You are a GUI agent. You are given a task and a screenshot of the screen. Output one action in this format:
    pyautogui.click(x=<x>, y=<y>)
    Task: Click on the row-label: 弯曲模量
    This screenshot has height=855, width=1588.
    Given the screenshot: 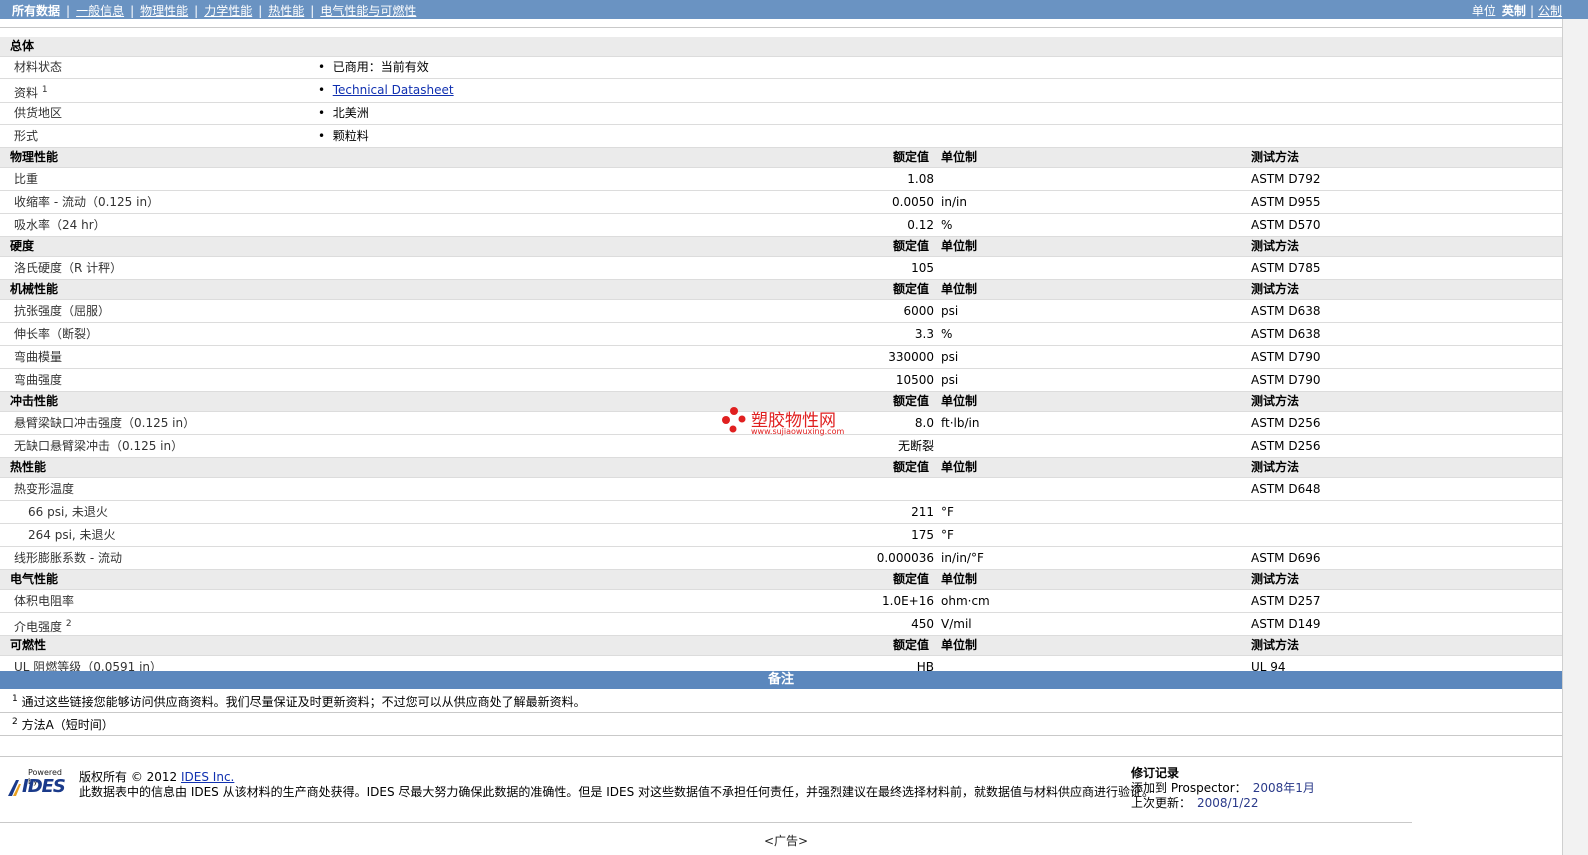 What is the action you would take?
    pyautogui.click(x=38, y=357)
    